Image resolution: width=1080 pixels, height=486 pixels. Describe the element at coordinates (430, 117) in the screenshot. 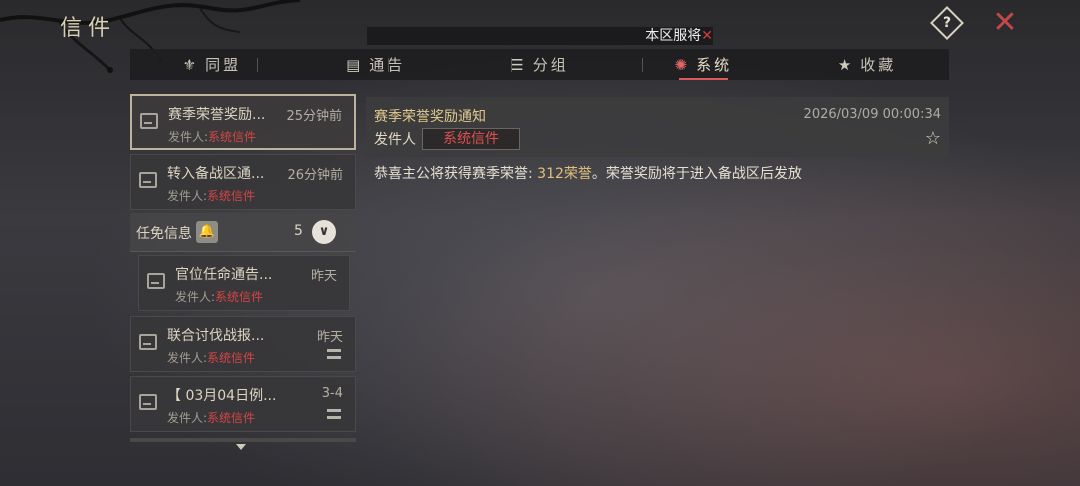

I see `mail-detail-title: 赛季荣誉奖励通知` at that location.